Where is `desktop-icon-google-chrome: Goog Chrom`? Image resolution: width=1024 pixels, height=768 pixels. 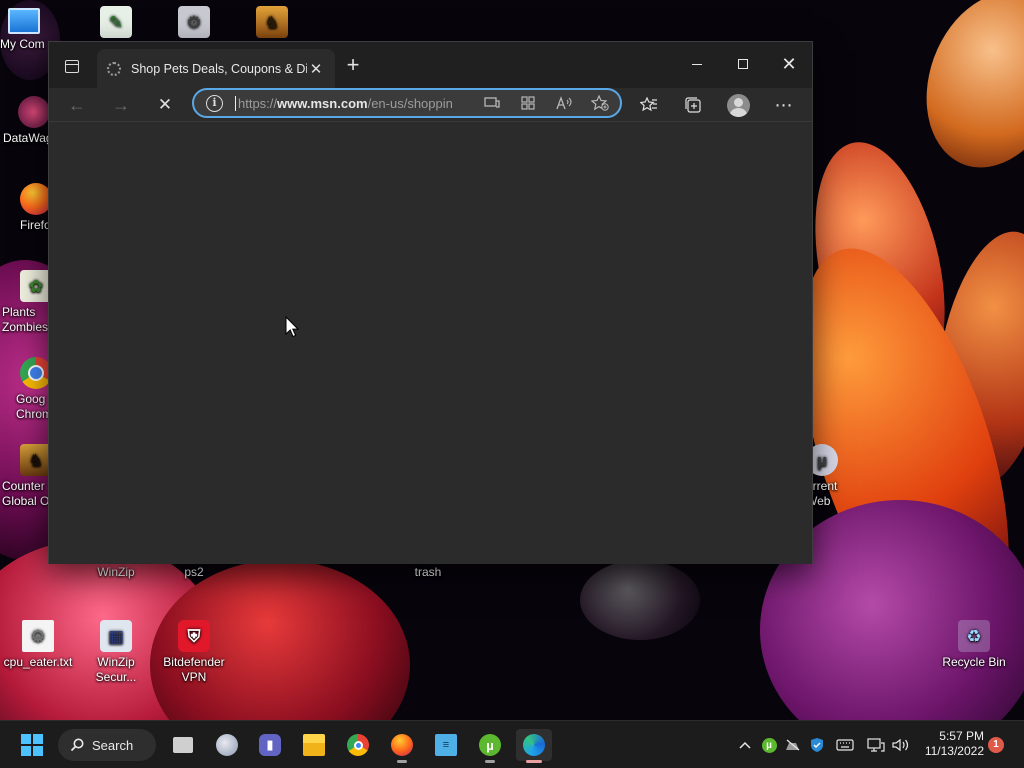
desktop-icon-google-chrome: Goog Chrom is located at coordinates (26, 389).